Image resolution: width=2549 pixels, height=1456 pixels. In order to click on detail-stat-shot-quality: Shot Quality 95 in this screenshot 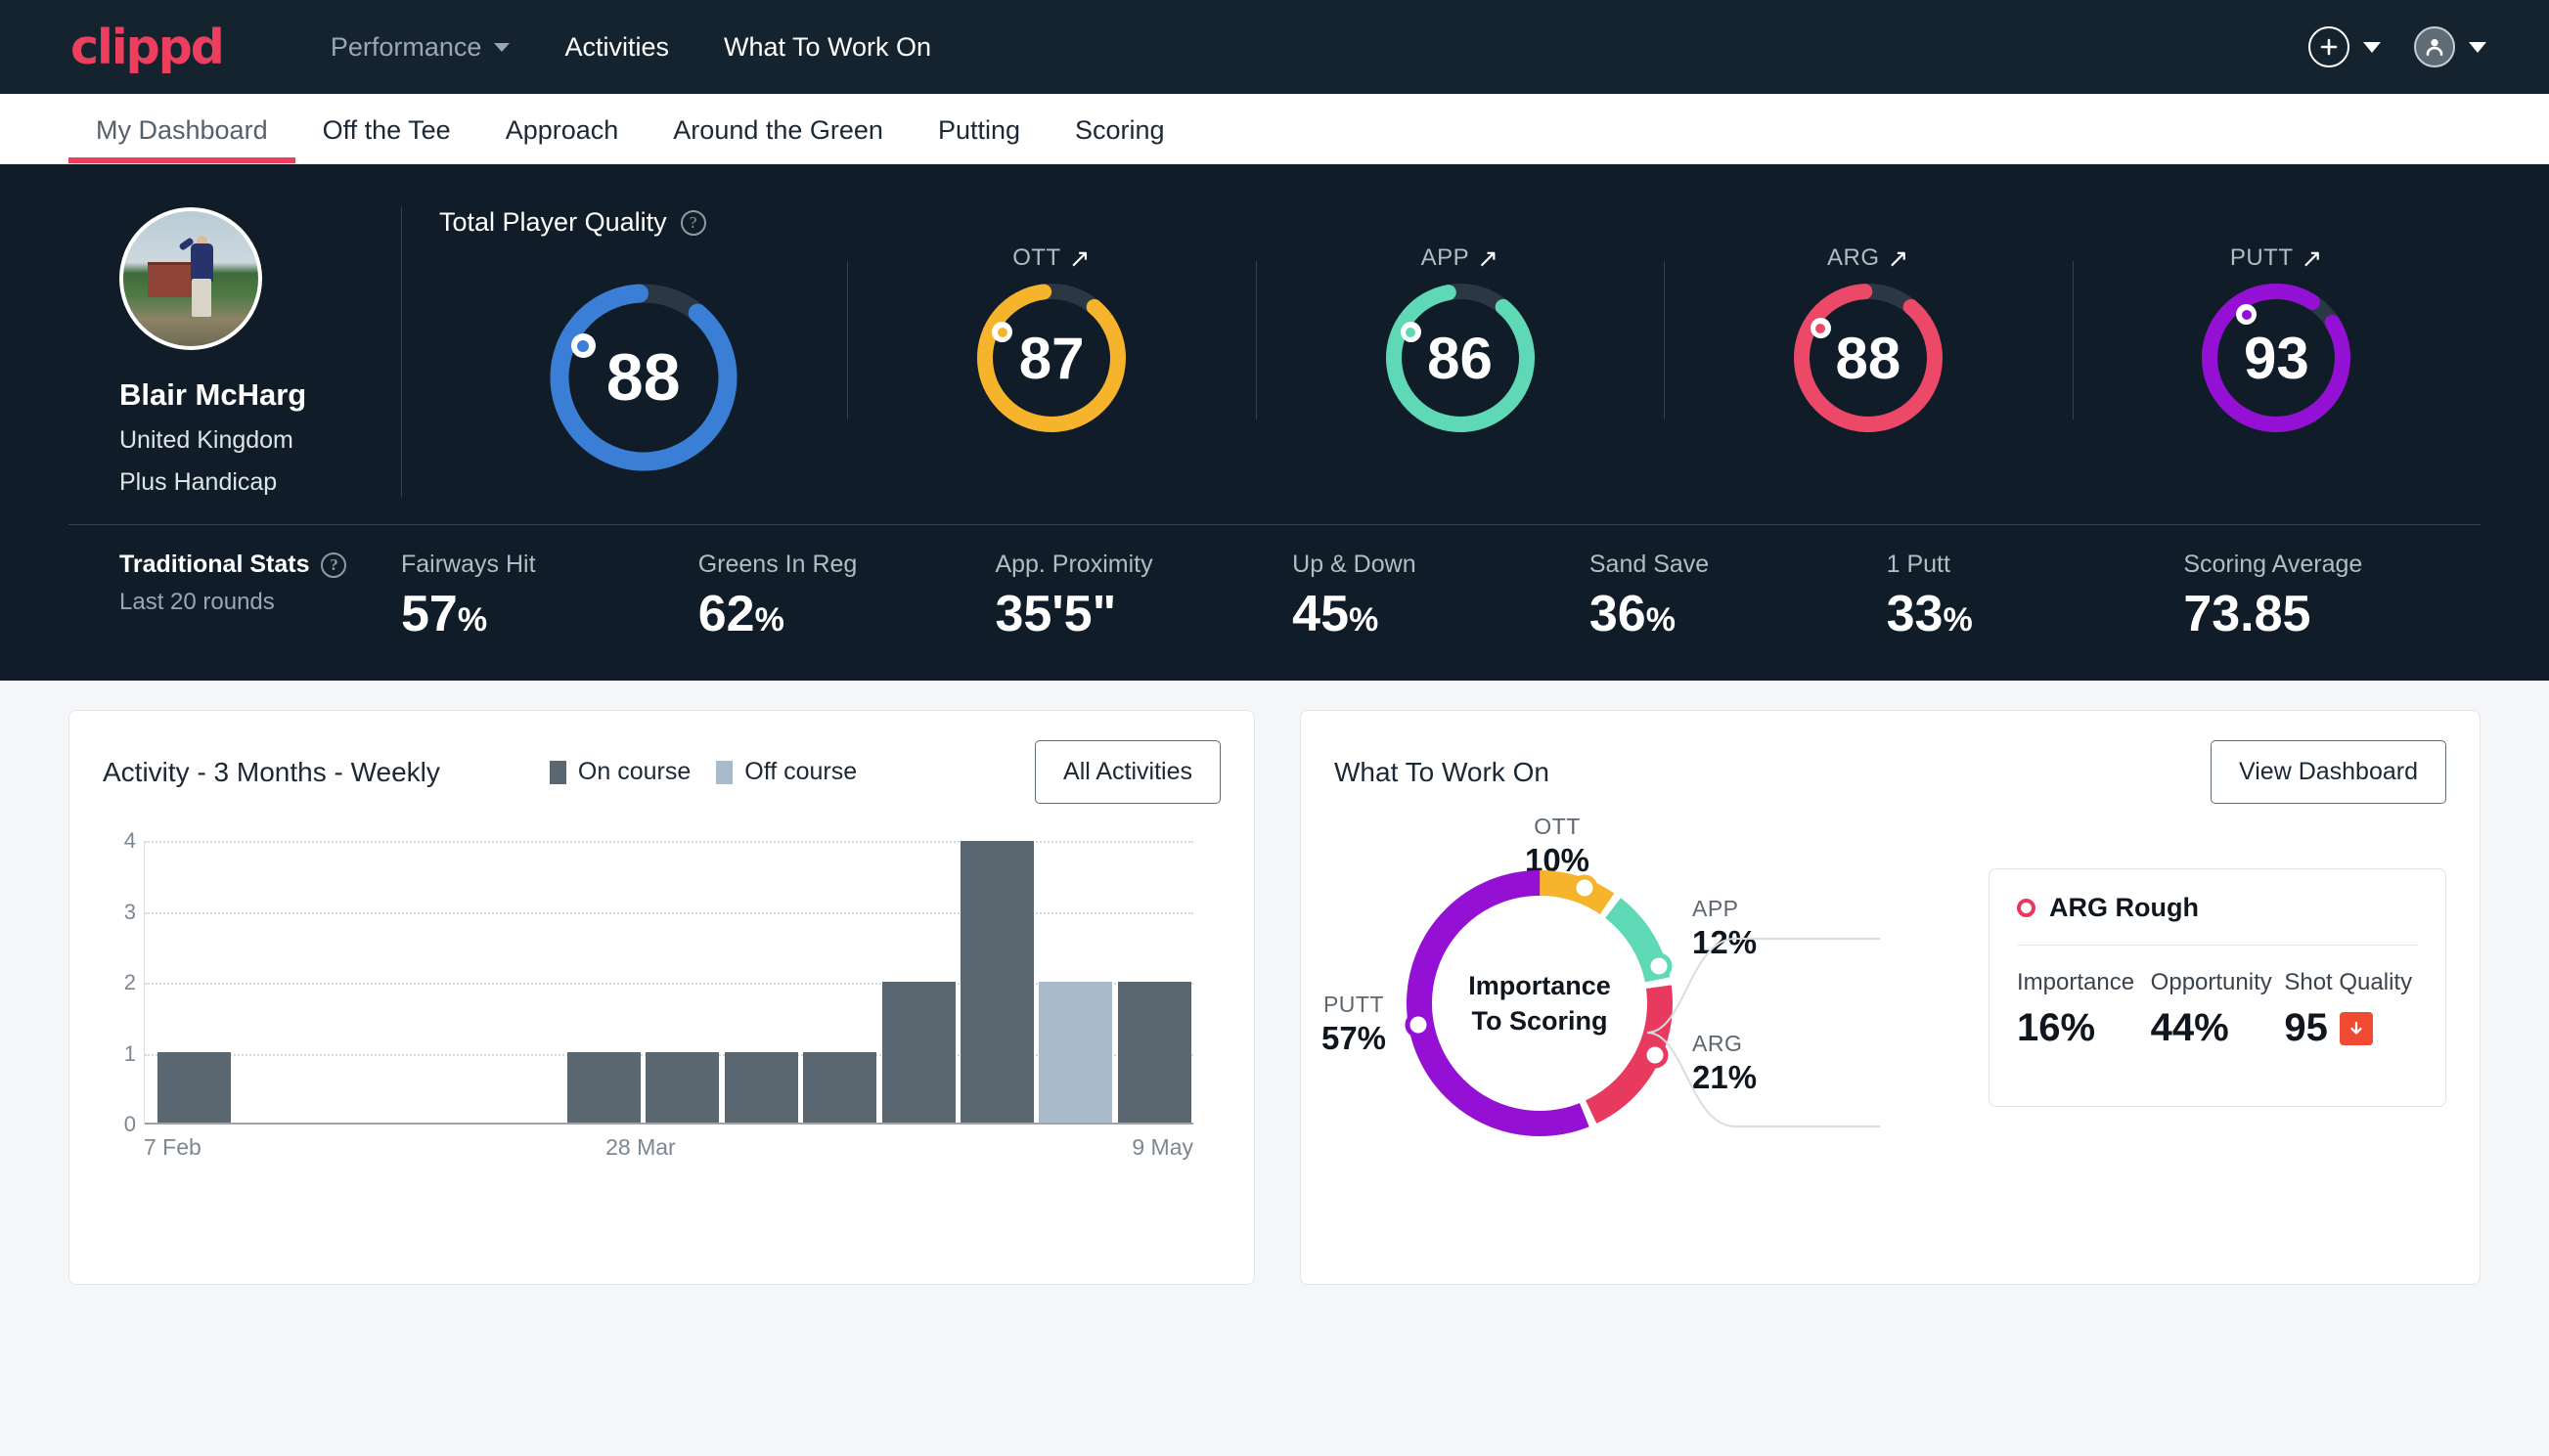, I will do `click(2351, 1009)`.